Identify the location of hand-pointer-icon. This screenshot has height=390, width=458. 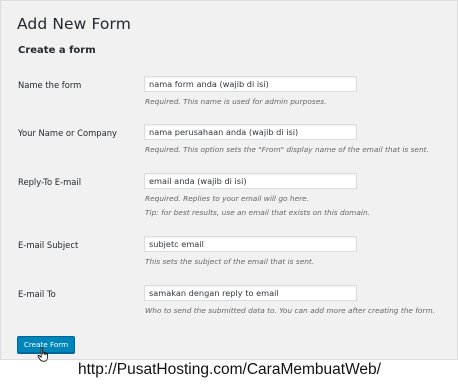
(42, 354).